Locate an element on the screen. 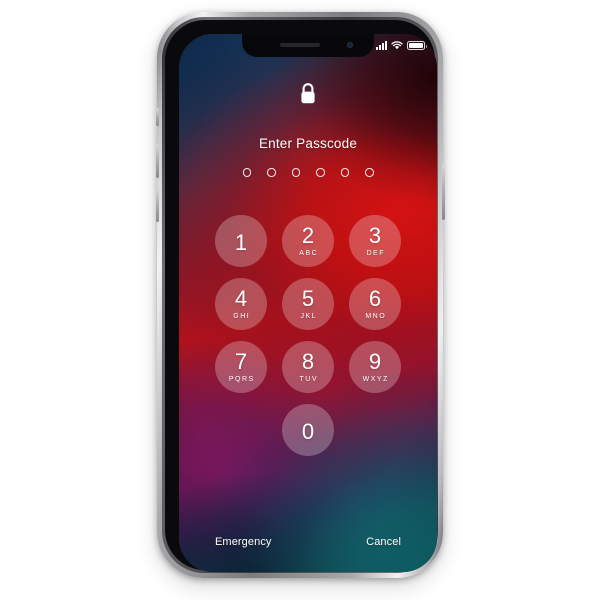  battery-fill is located at coordinates (416, 45).